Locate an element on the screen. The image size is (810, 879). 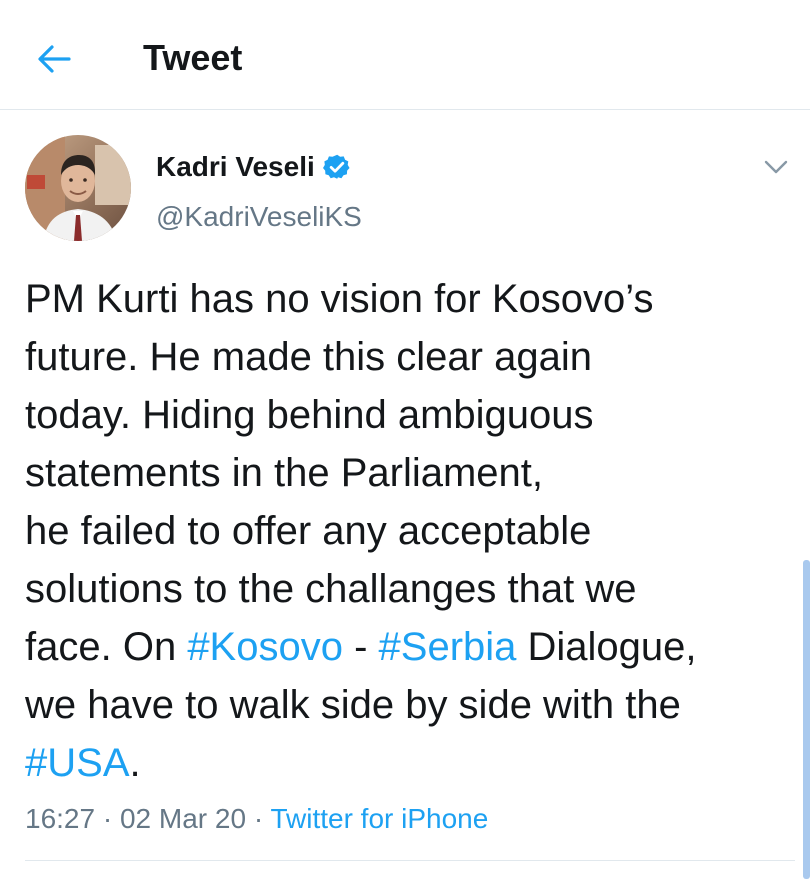
tweet-options-button is located at coordinates (776, 167).